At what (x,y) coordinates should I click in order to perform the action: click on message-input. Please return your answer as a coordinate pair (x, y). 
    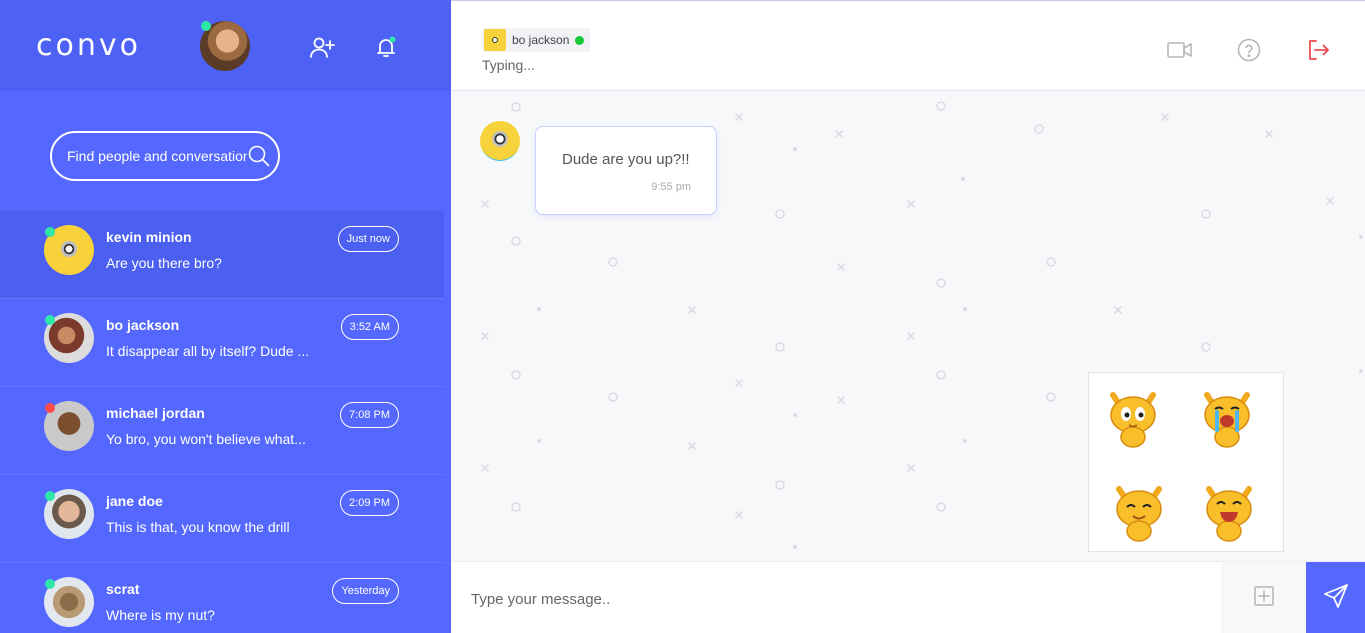
    Looking at the image, I should click on (831, 599).